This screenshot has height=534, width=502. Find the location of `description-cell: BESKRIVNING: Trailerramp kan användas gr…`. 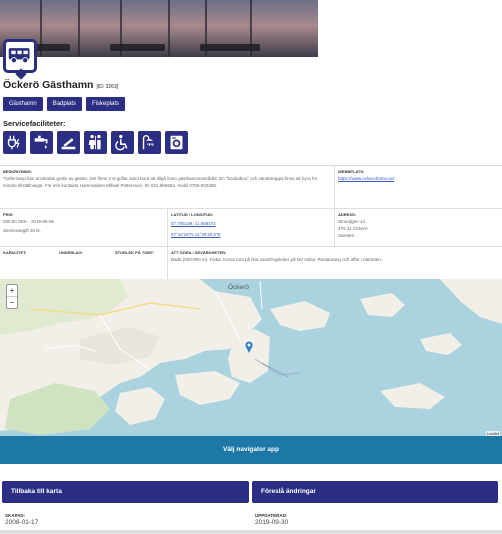

description-cell: BESKRIVNING: Trailerramp kan användas gr… is located at coordinates (167, 187).